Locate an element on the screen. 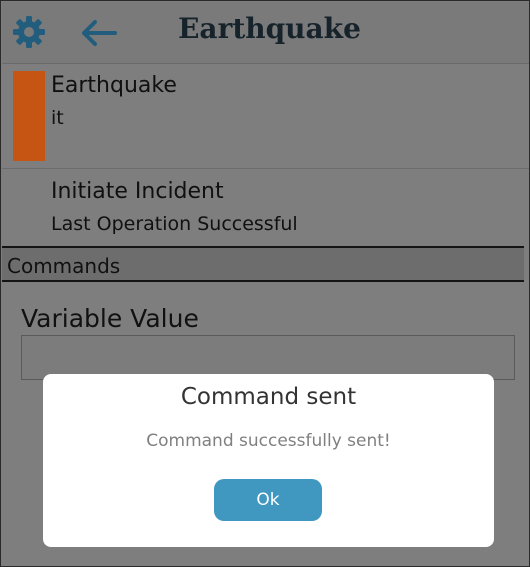 The height and width of the screenshot is (567, 530). operation-label: Initiate Incident is located at coordinates (137, 191).